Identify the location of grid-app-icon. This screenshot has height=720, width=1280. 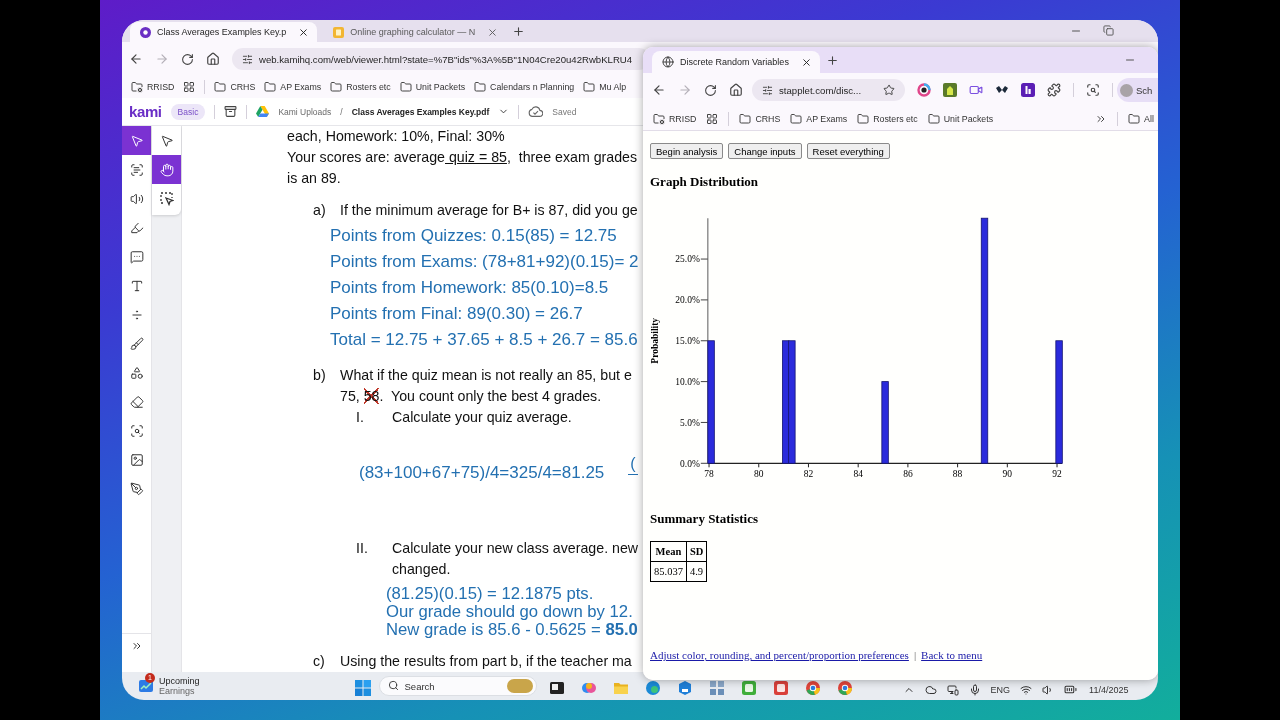
(716, 688).